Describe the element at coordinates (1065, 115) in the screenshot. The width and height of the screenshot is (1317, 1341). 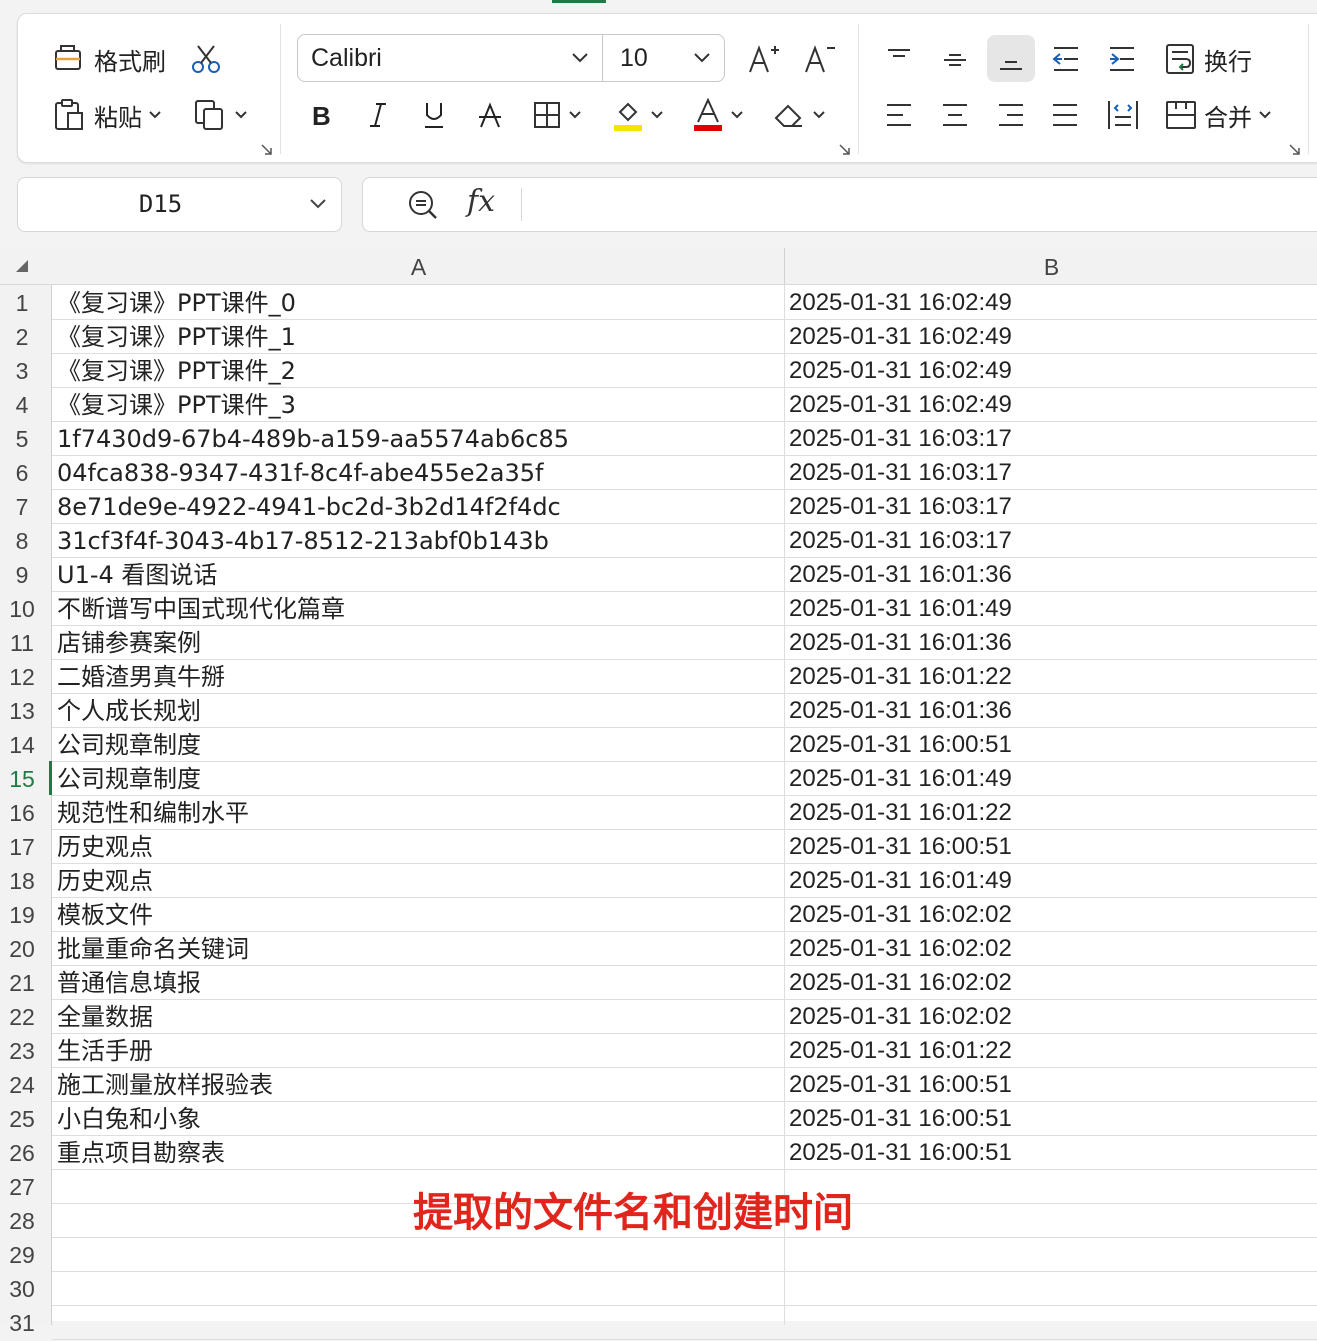
I see `justify-button` at that location.